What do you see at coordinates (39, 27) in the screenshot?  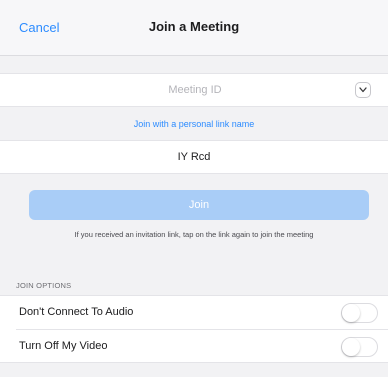 I see `cancel-button: Cancel` at bounding box center [39, 27].